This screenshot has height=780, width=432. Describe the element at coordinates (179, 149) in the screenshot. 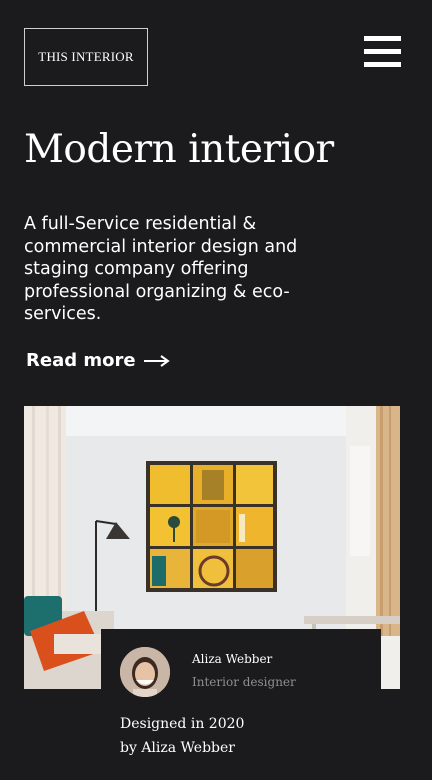

I see `page-title: Modern interior` at that location.